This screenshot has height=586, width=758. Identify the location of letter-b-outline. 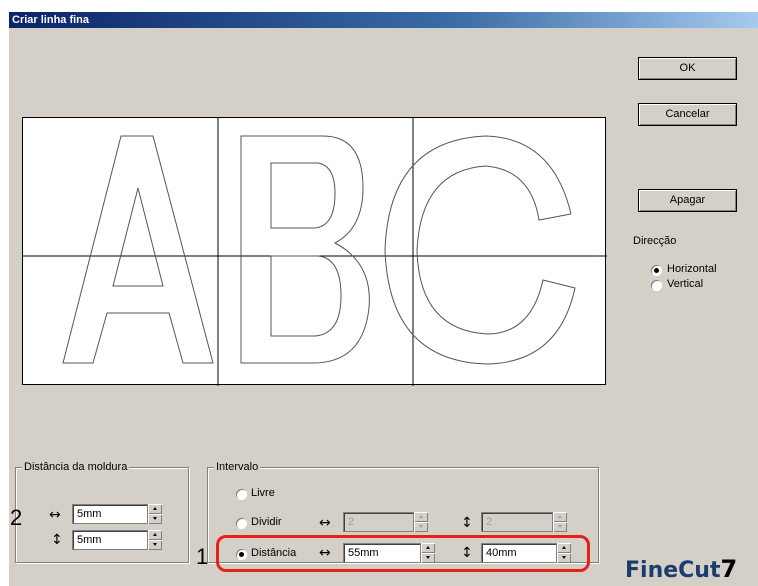
(305, 249).